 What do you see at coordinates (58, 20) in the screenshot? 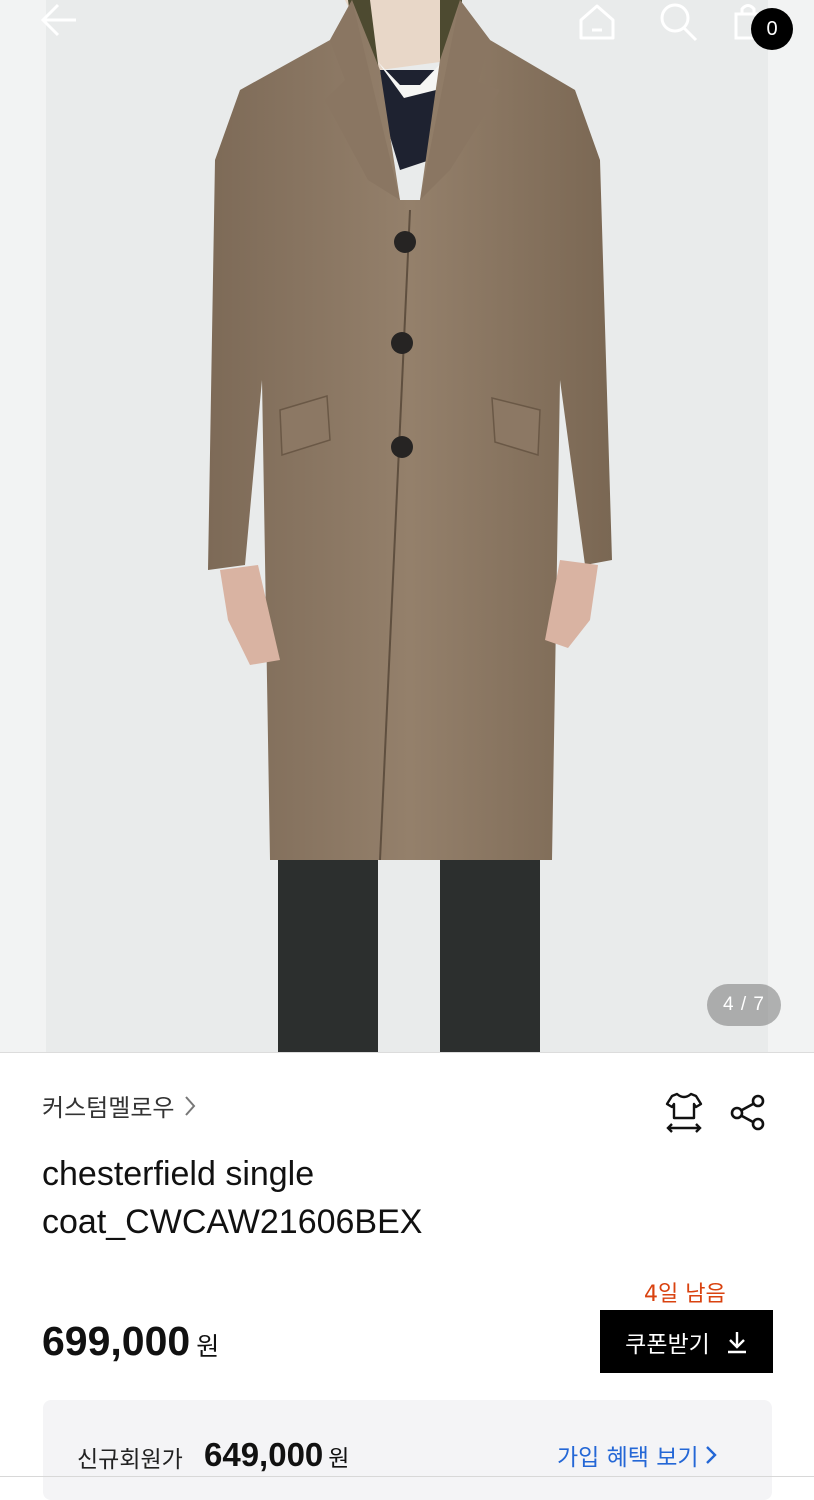
I see `arrow-left-icon` at bounding box center [58, 20].